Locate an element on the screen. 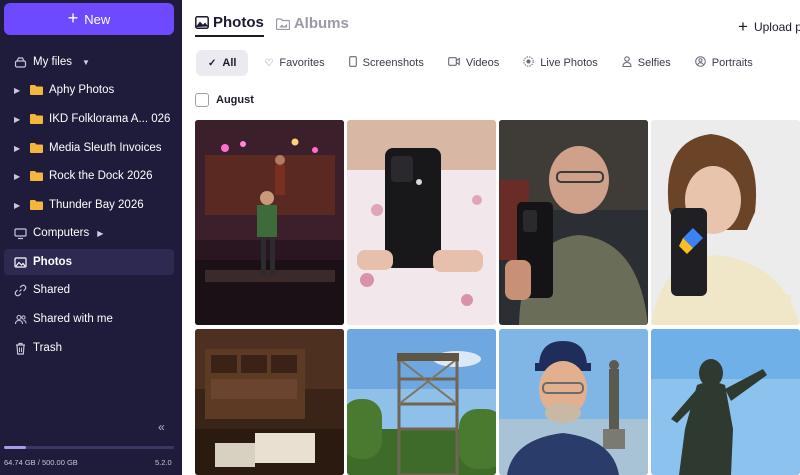  users-icon is located at coordinates (20, 319).